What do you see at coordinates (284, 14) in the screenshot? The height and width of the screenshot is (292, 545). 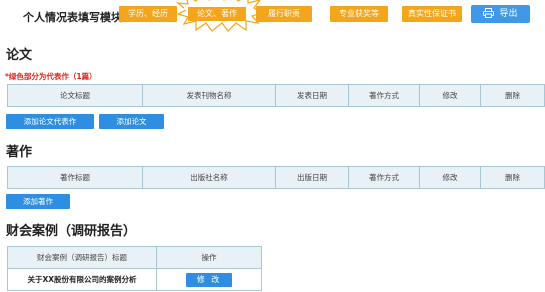 I see `tab-duties: 履行职责` at bounding box center [284, 14].